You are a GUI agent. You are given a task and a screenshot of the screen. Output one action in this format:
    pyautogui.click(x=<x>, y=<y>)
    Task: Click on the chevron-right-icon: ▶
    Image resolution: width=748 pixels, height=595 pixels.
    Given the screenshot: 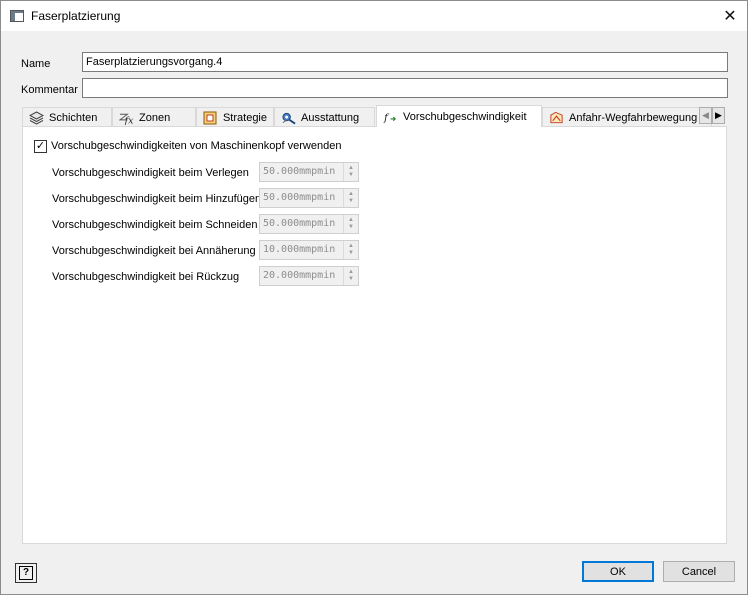 What is the action you would take?
    pyautogui.click(x=718, y=115)
    